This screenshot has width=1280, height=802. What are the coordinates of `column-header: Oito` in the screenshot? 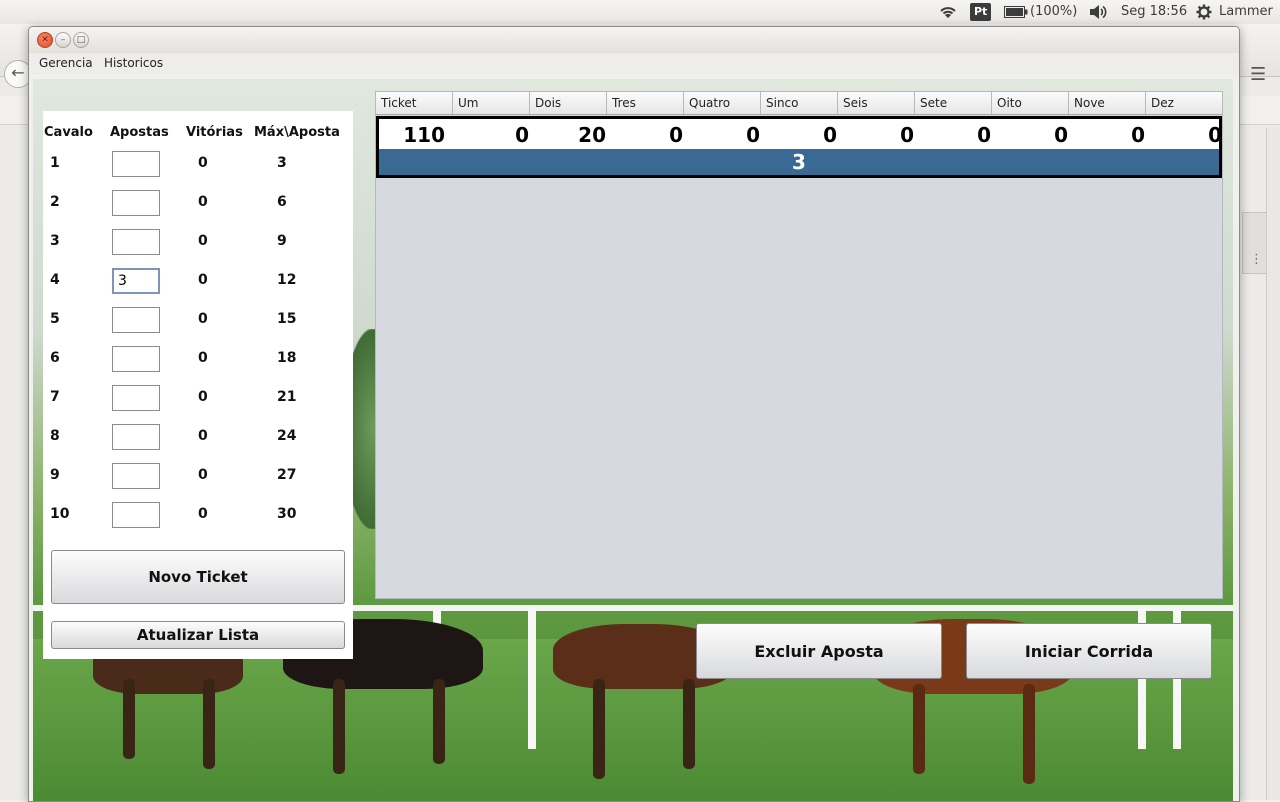 It's located at (1030, 103).